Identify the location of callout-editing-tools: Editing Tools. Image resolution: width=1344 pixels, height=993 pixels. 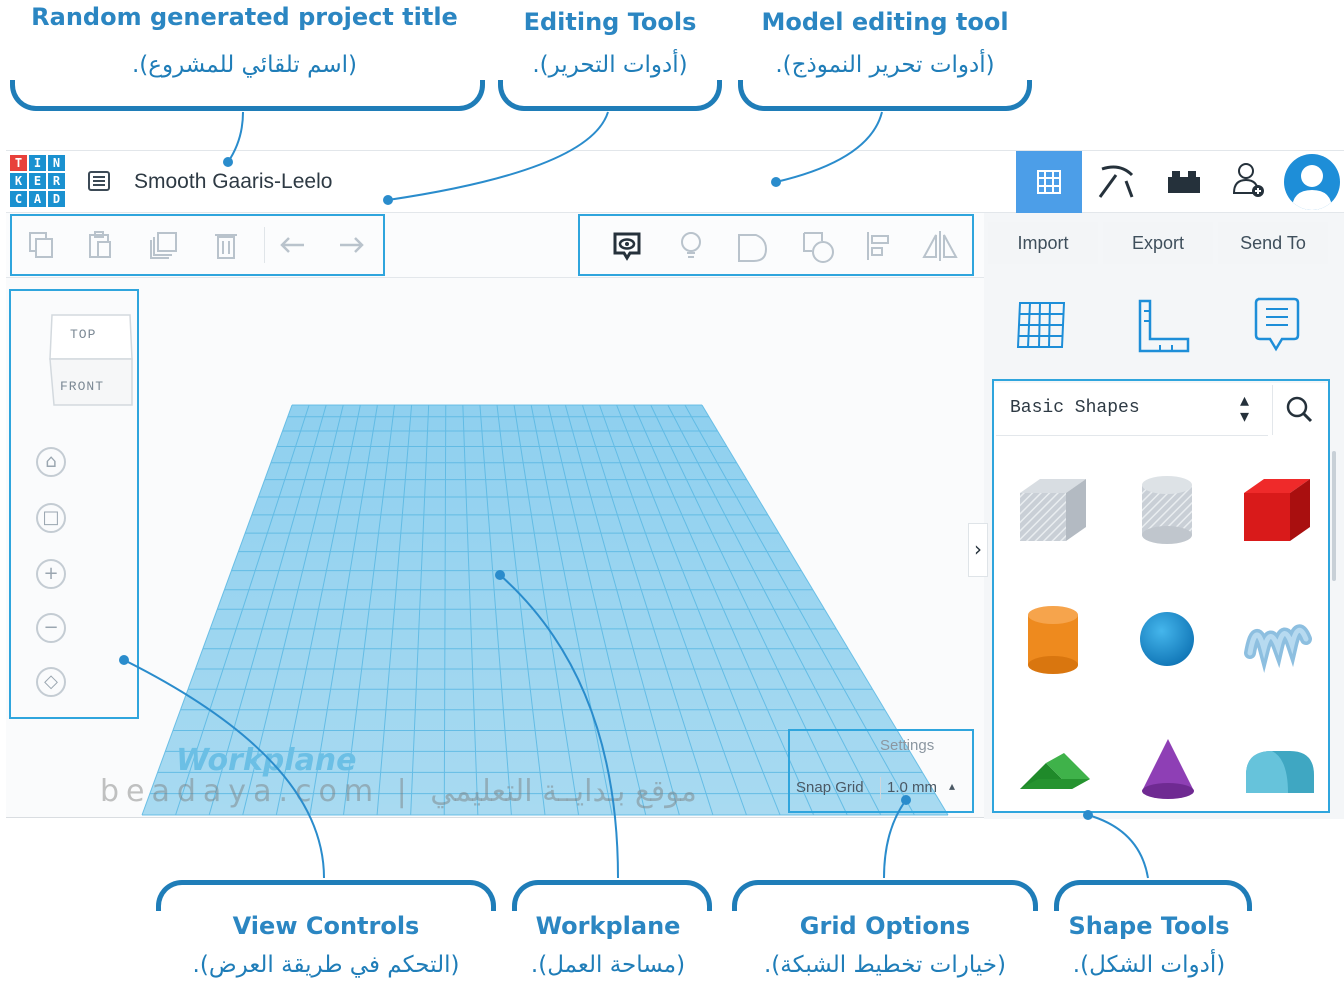
(610, 22).